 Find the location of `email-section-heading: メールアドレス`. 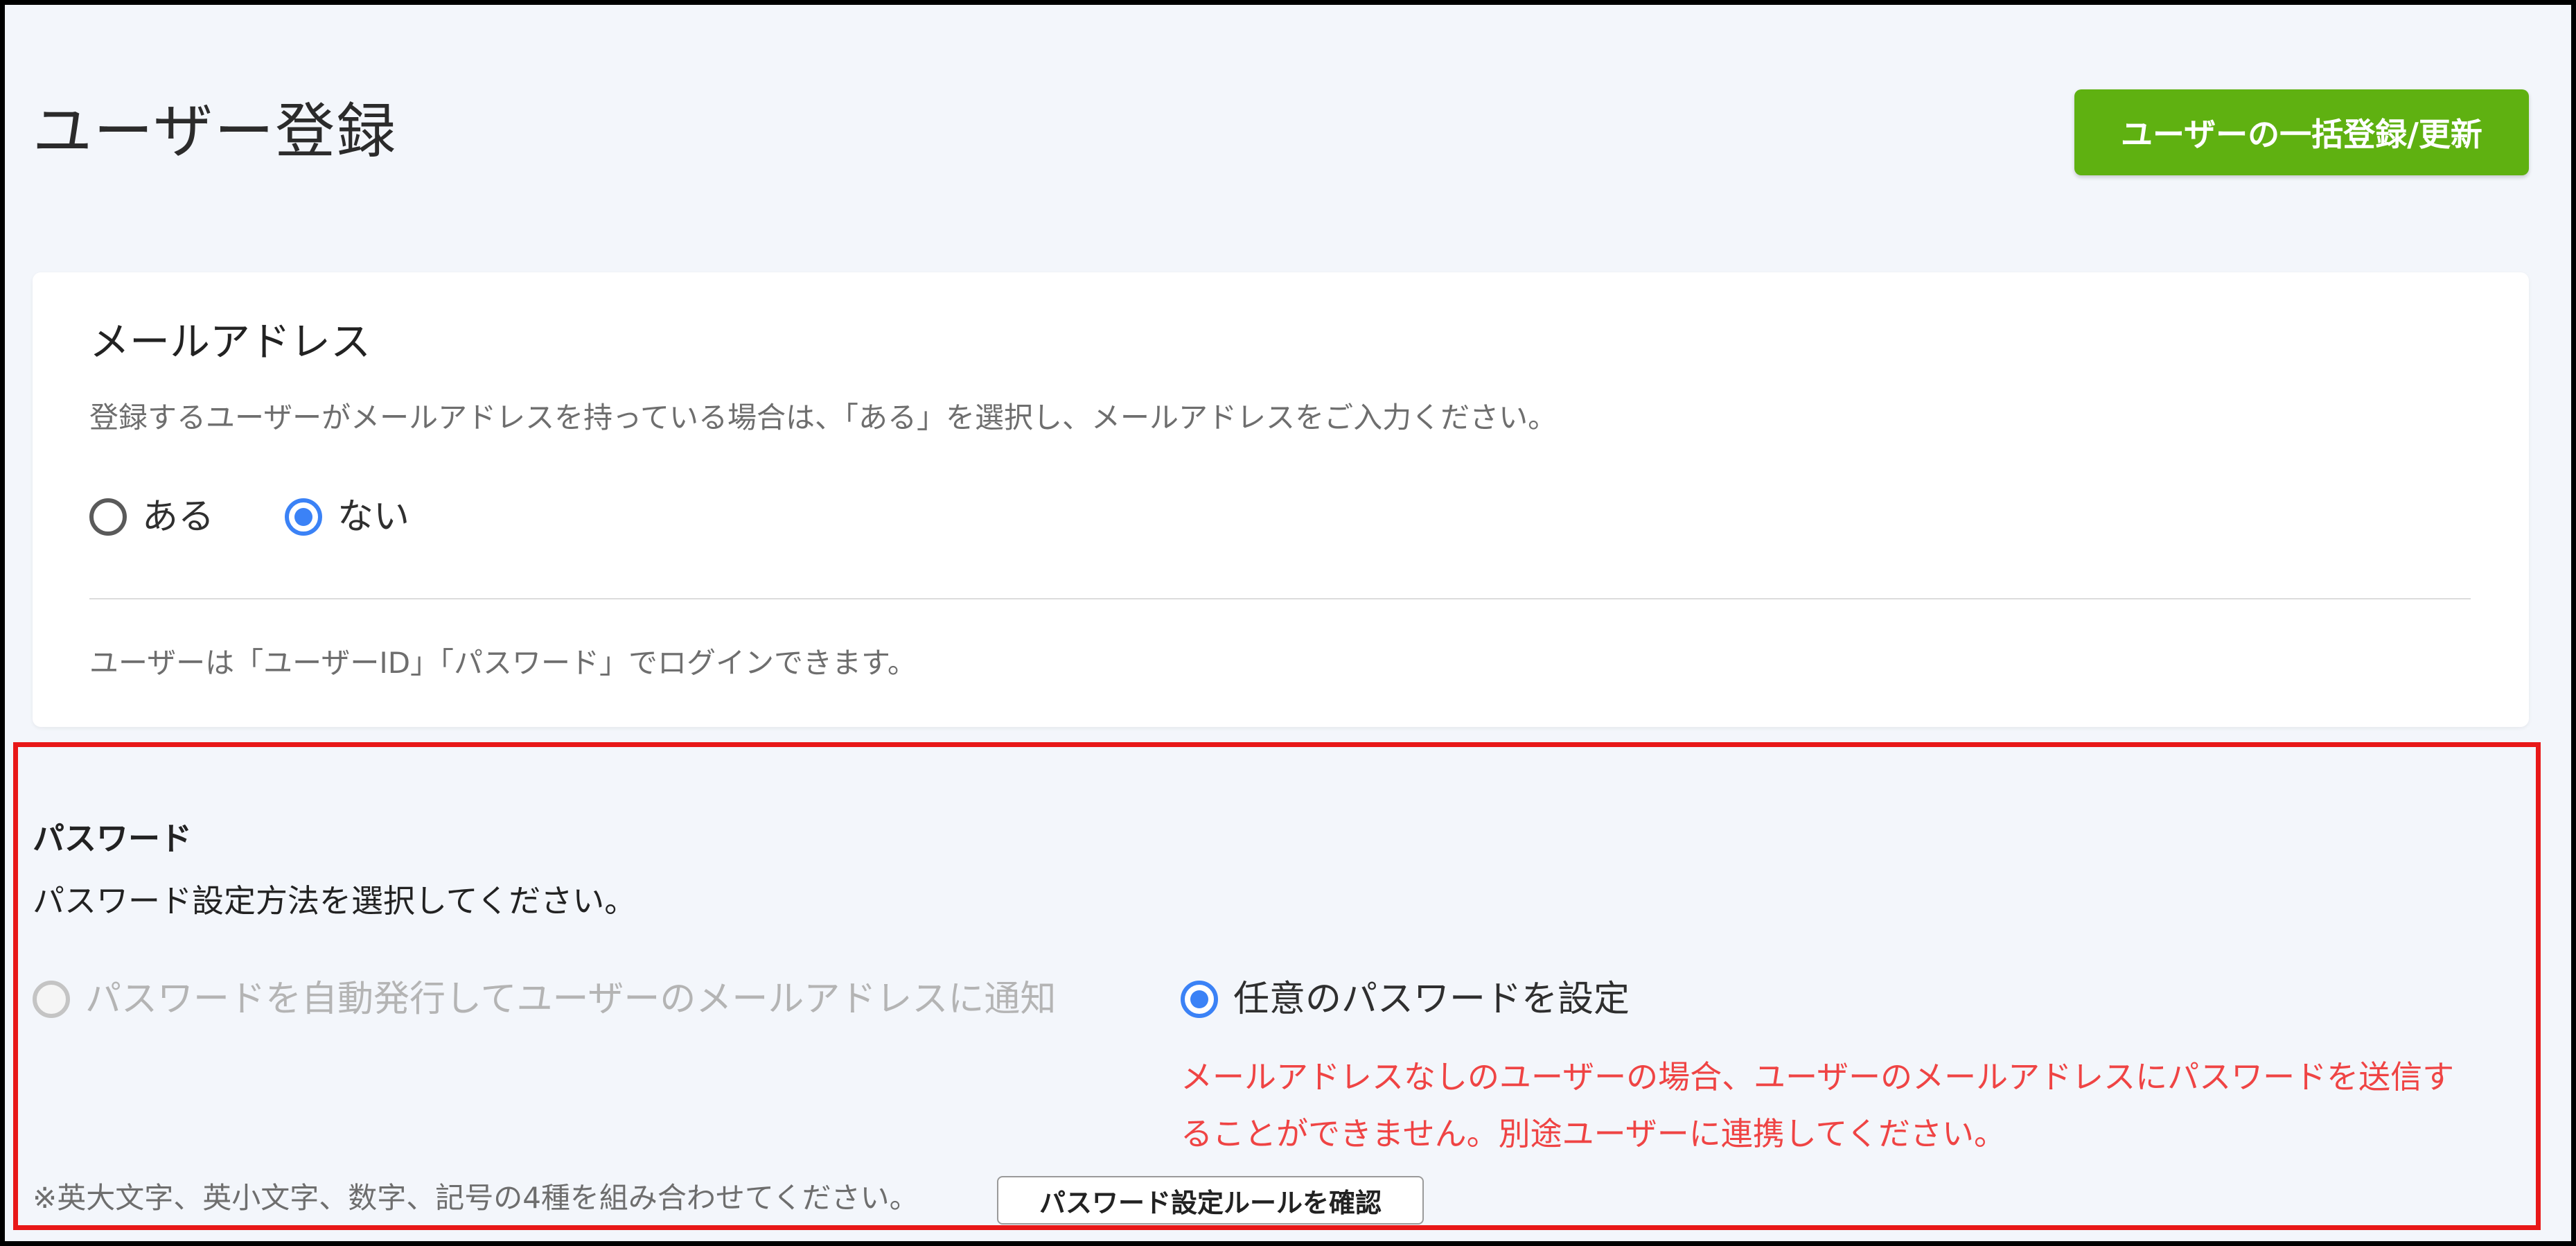

email-section-heading: メールアドレス is located at coordinates (230, 341).